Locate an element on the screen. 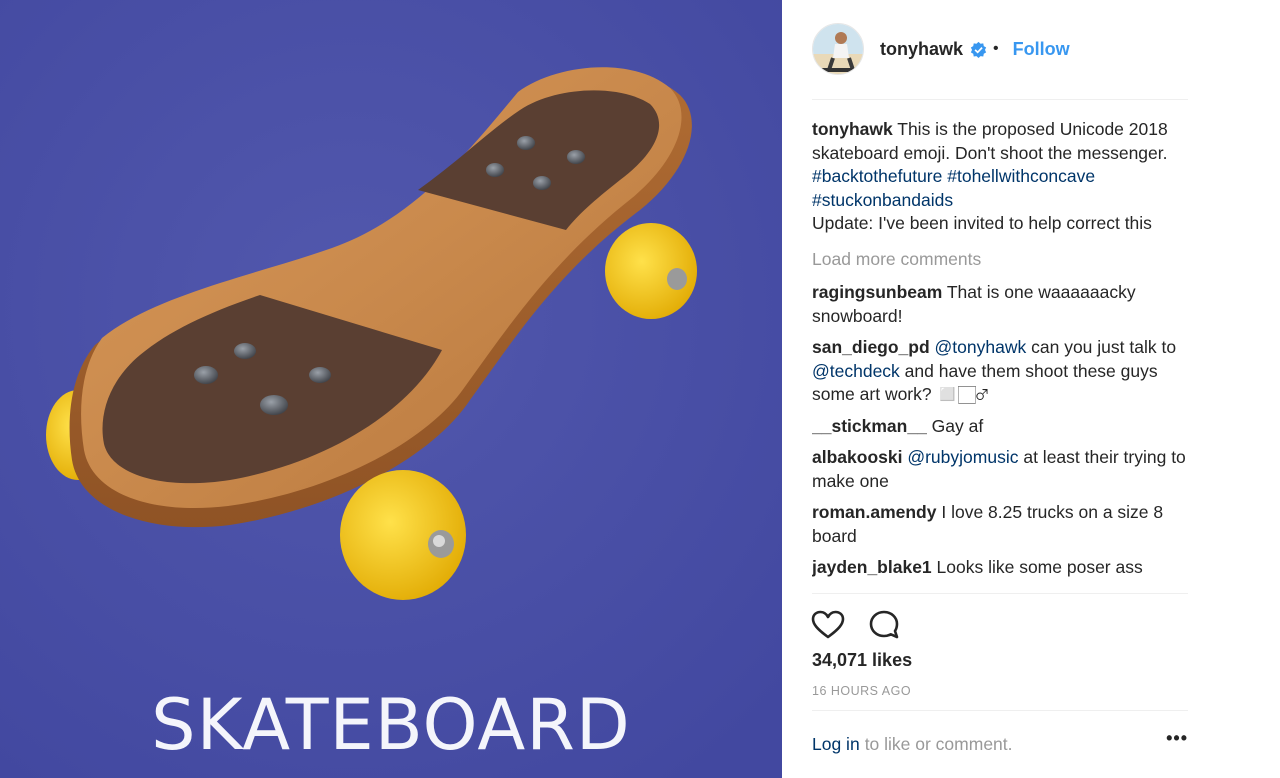 The width and height of the screenshot is (1280, 778). comment-text: Gay af is located at coordinates (955, 425).